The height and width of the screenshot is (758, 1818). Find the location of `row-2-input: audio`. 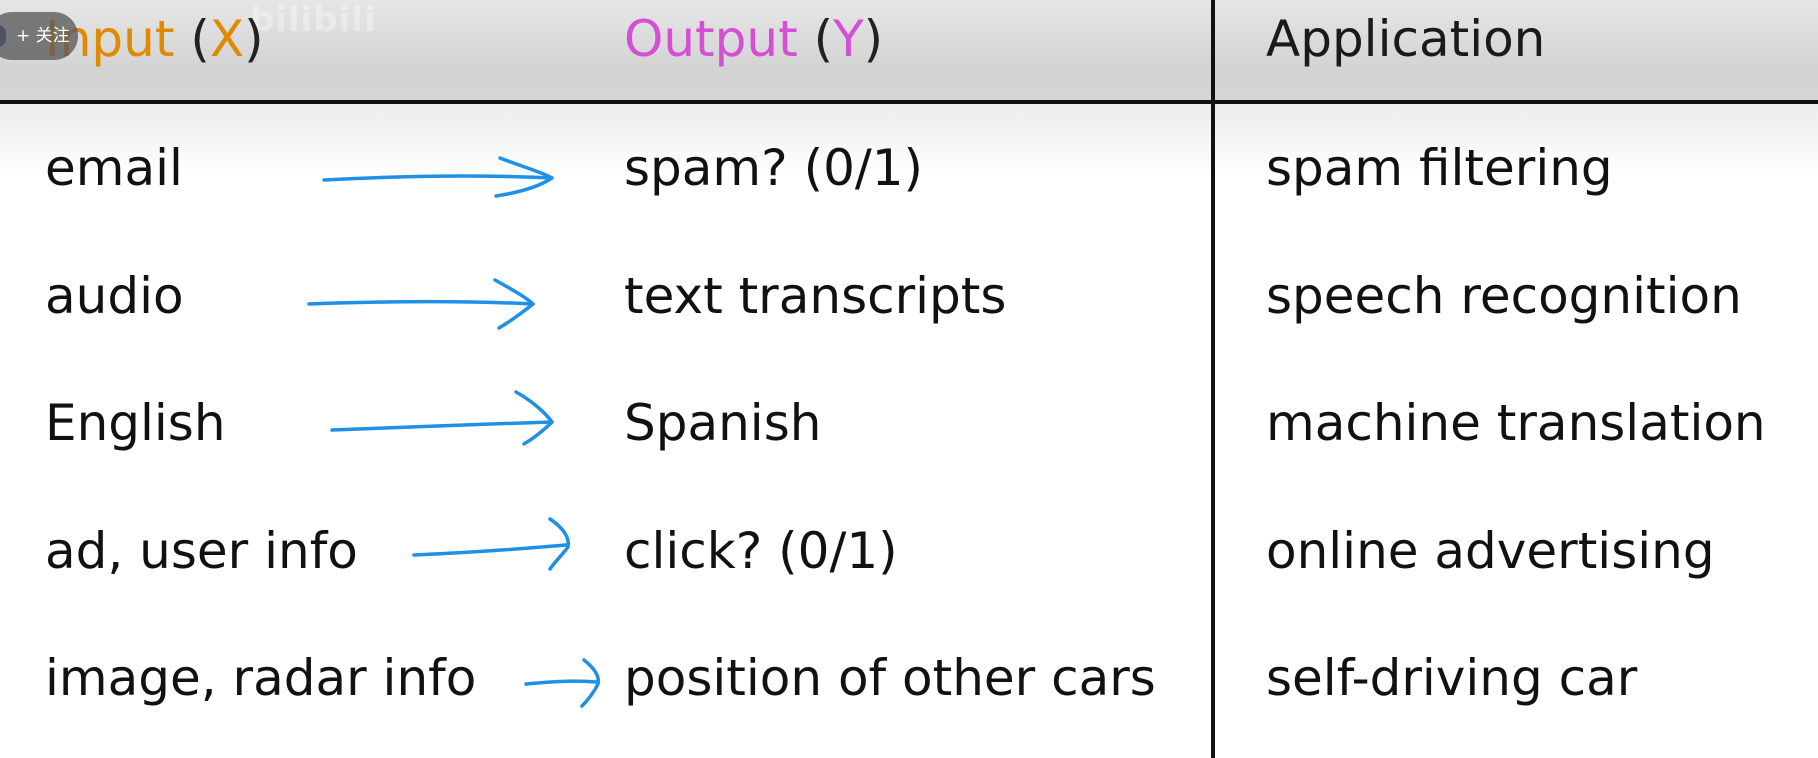

row-2-input: audio is located at coordinates (114, 296).